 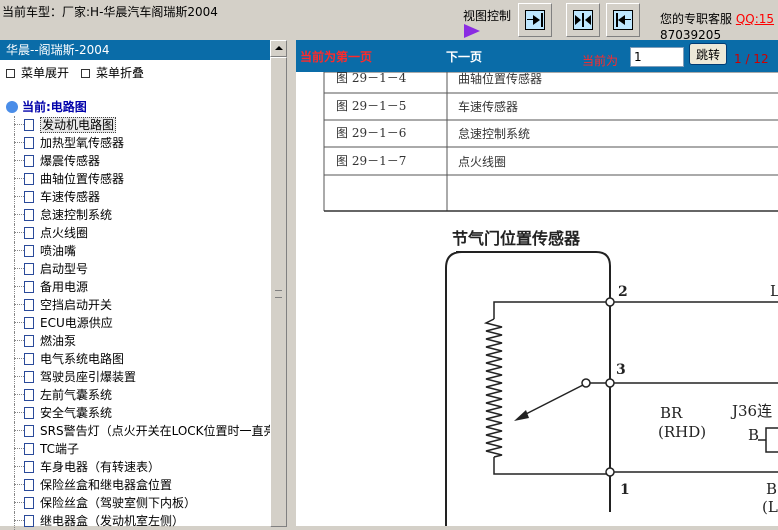 What do you see at coordinates (135, 197) in the screenshot?
I see `tree-item: 车速传感器` at bounding box center [135, 197].